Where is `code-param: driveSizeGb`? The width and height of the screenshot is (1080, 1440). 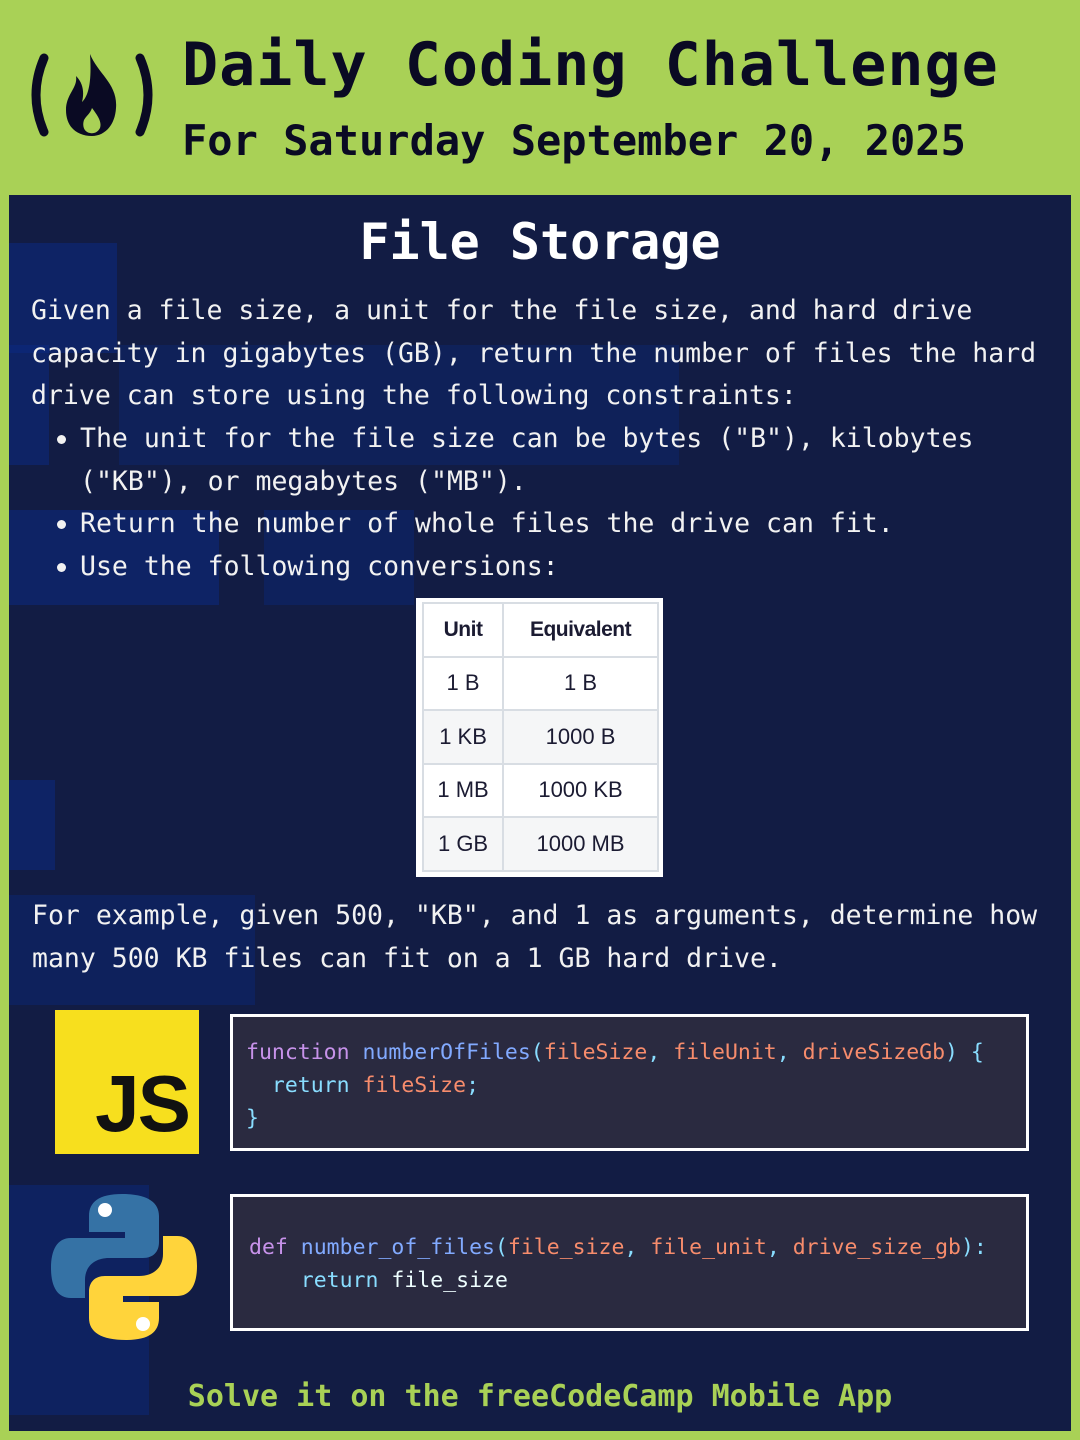 code-param: driveSizeGb is located at coordinates (874, 1052).